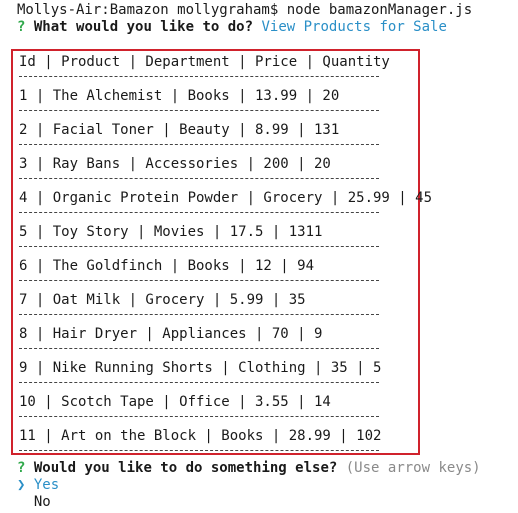 The width and height of the screenshot is (518, 513). What do you see at coordinates (175, 402) in the screenshot?
I see `table-row: 10 | Scotch Tape | Office | 3.55 | 14` at bounding box center [175, 402].